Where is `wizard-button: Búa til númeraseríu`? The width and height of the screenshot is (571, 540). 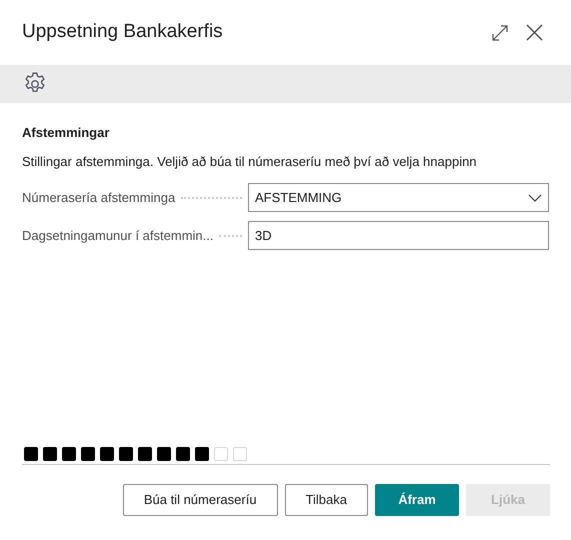
wizard-button: Búa til númeraseríu is located at coordinates (200, 500).